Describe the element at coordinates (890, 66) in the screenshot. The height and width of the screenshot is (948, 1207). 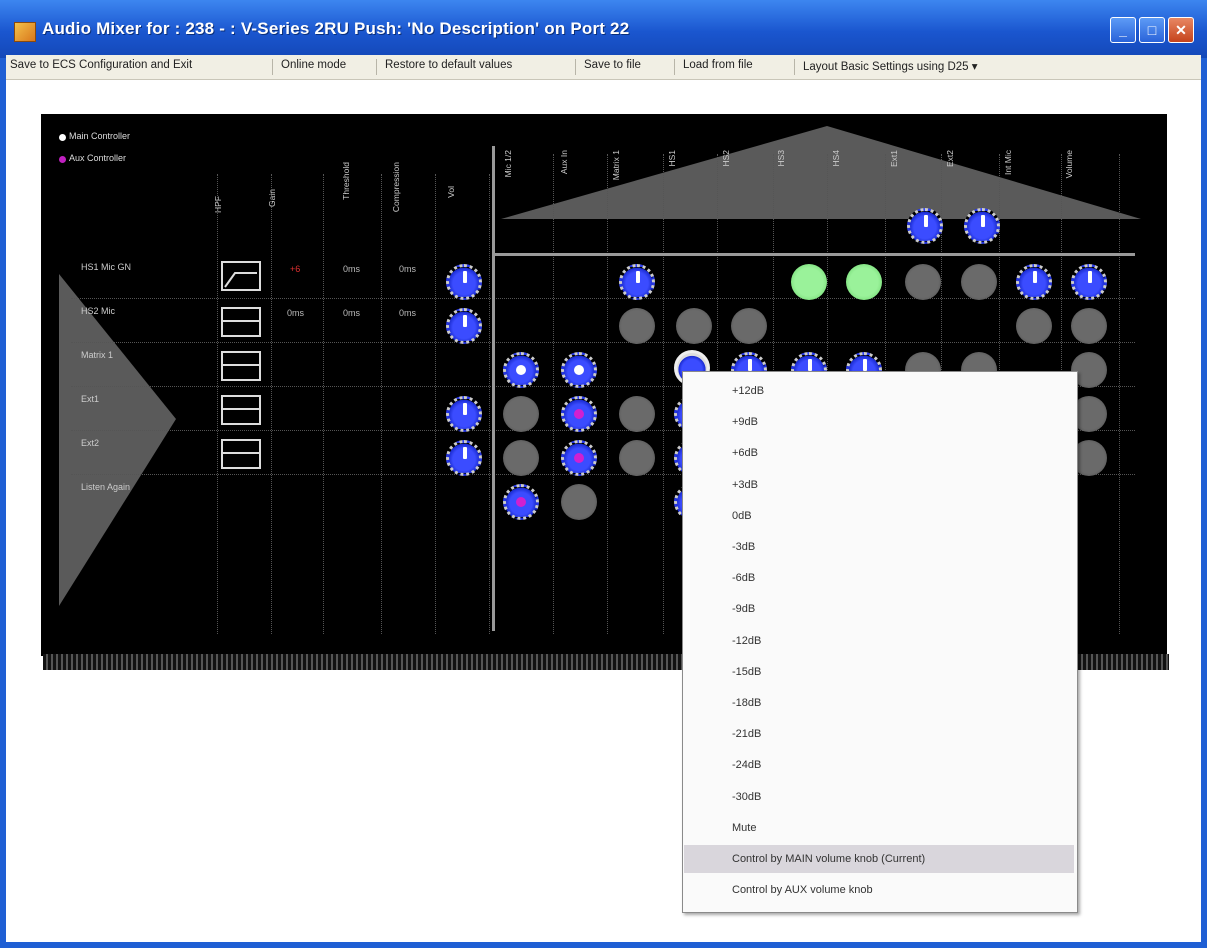
I see `menu-layout-settings: Layout Basic Settings using D25 ▾` at that location.